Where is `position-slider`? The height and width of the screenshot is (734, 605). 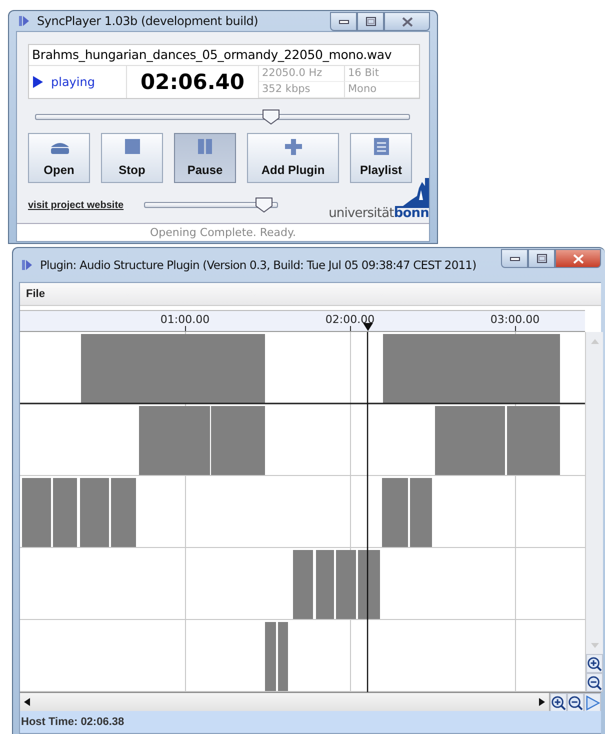
position-slider is located at coordinates (222, 117).